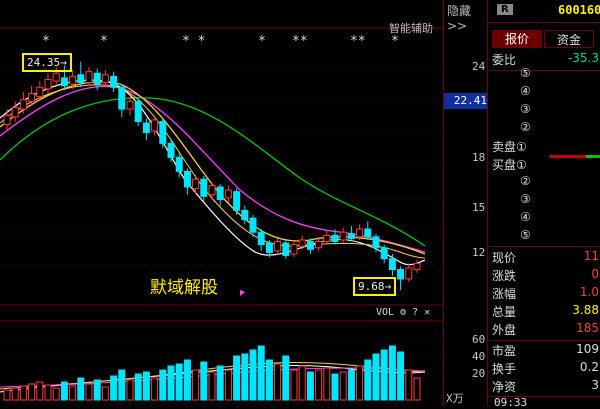 The image size is (600, 409). I want to click on stat-value: 3.88, so click(585, 310).